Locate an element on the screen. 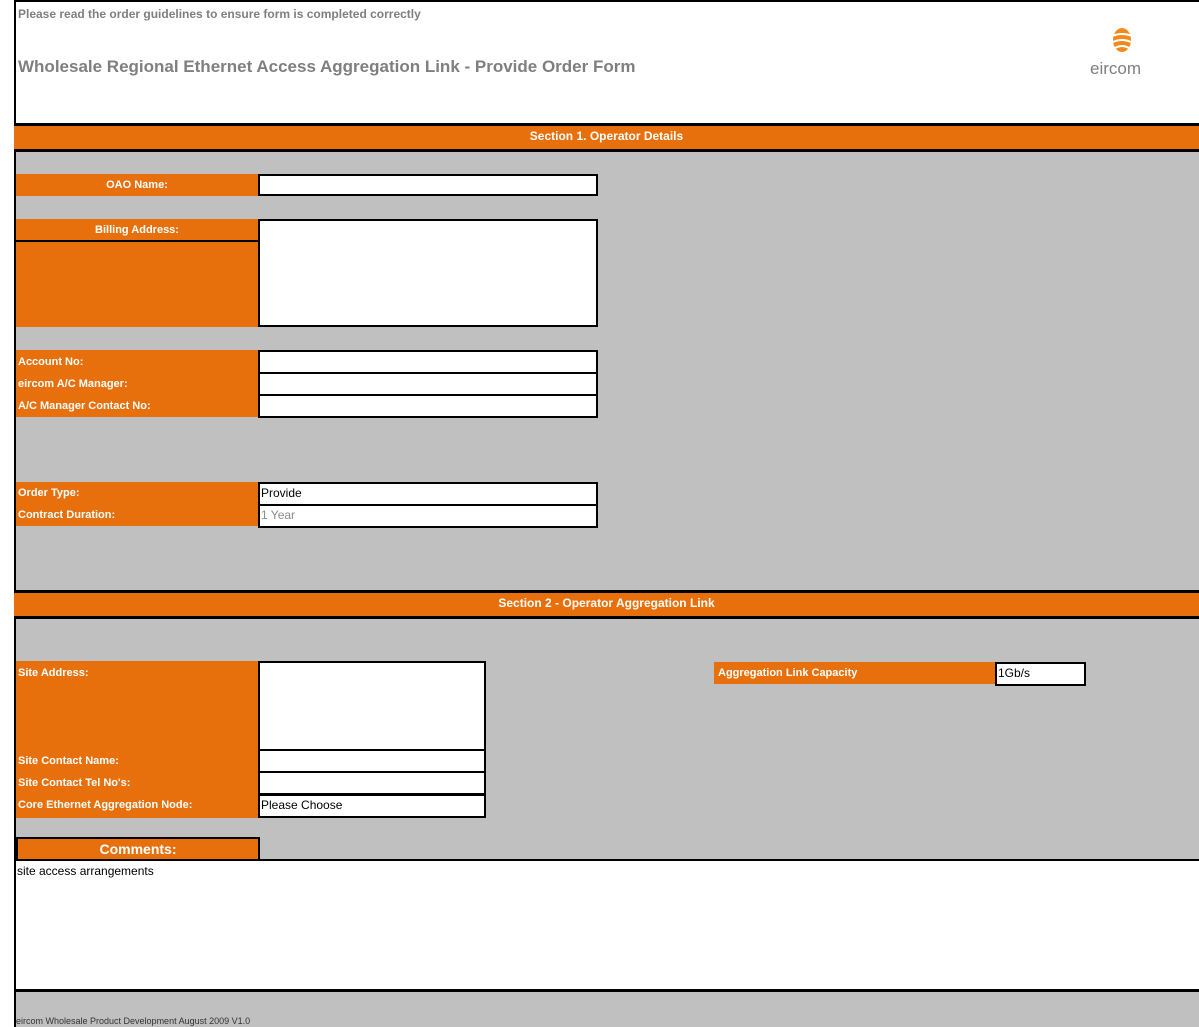  core-node-label: Core Ethernet Aggregation Node: is located at coordinates (105, 805).